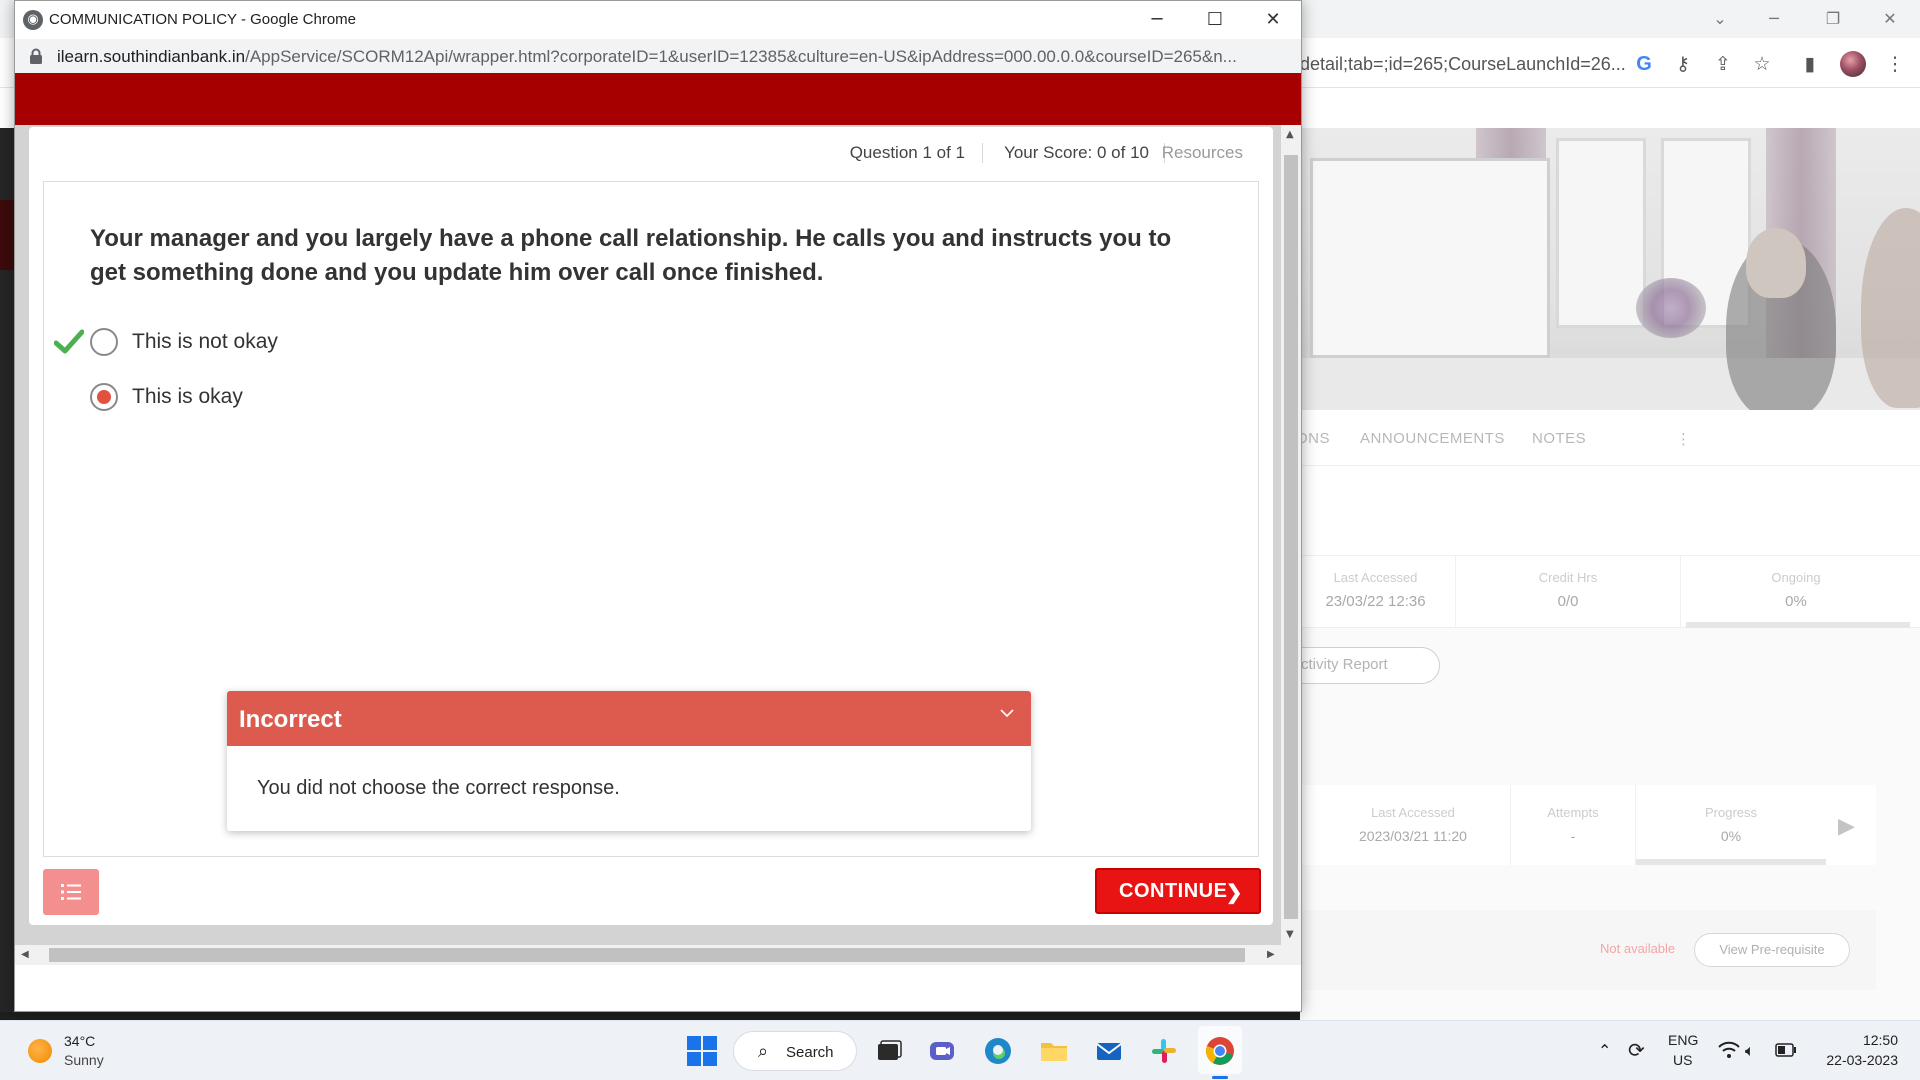  I want to click on radio-not-okay, so click(104, 342).